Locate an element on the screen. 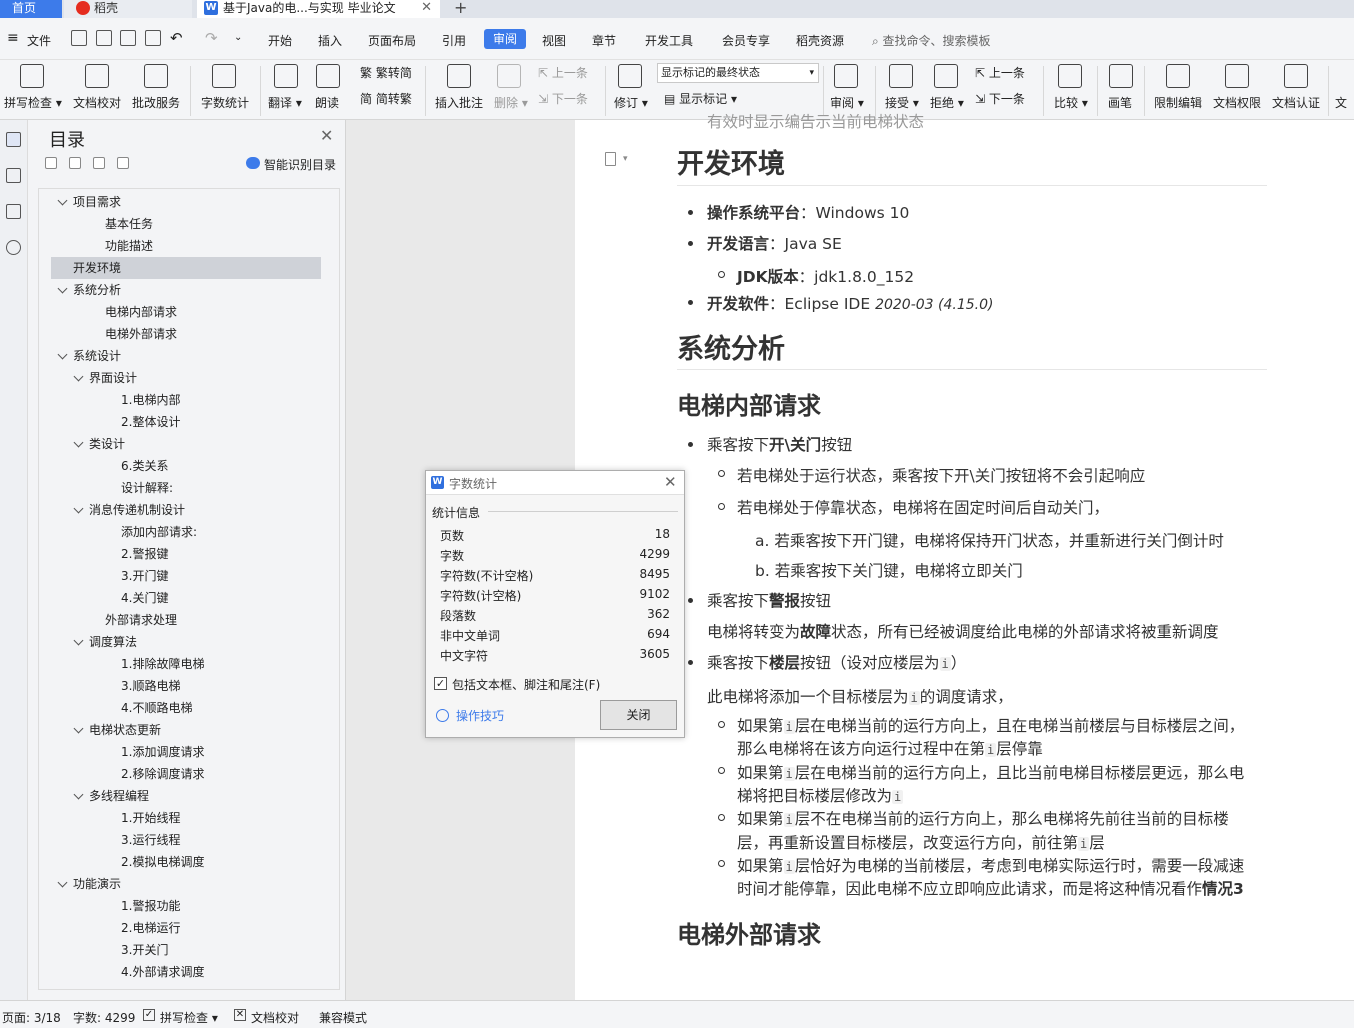  word-count-button: 字数统计 is located at coordinates (225, 102).